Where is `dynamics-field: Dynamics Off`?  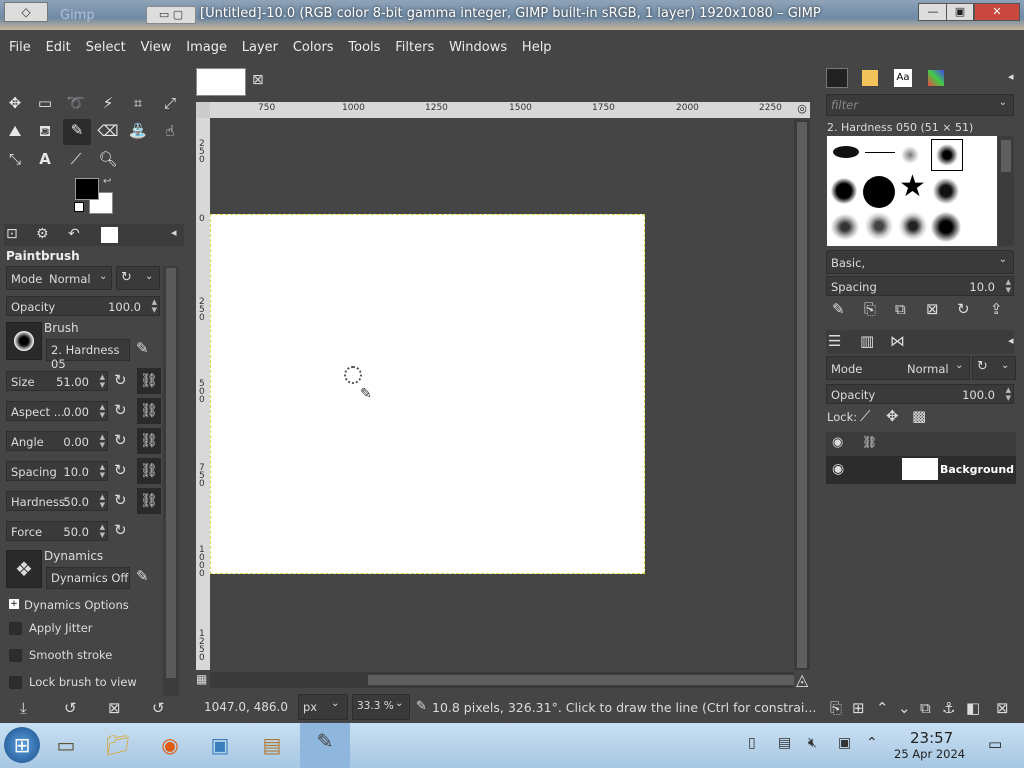
dynamics-field: Dynamics Off is located at coordinates (88, 578).